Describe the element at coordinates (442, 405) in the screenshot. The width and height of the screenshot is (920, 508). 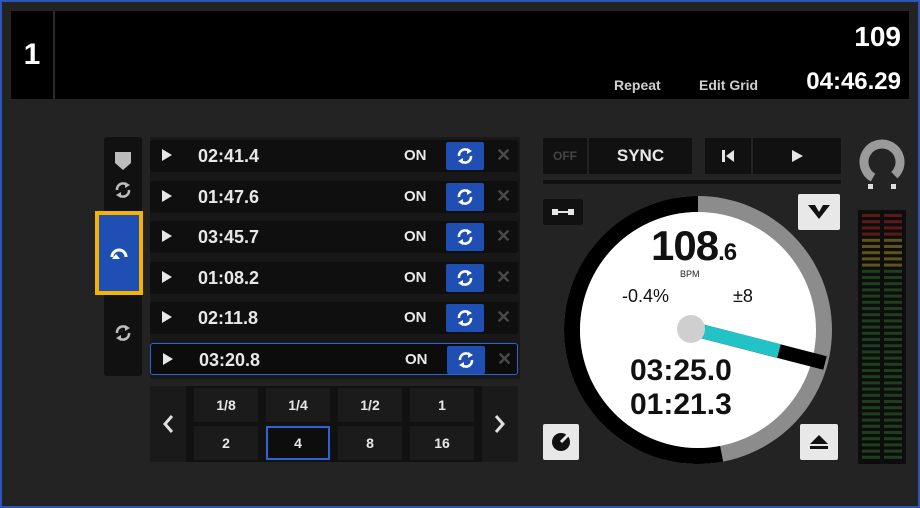
I see `loop-length-1: 1` at that location.